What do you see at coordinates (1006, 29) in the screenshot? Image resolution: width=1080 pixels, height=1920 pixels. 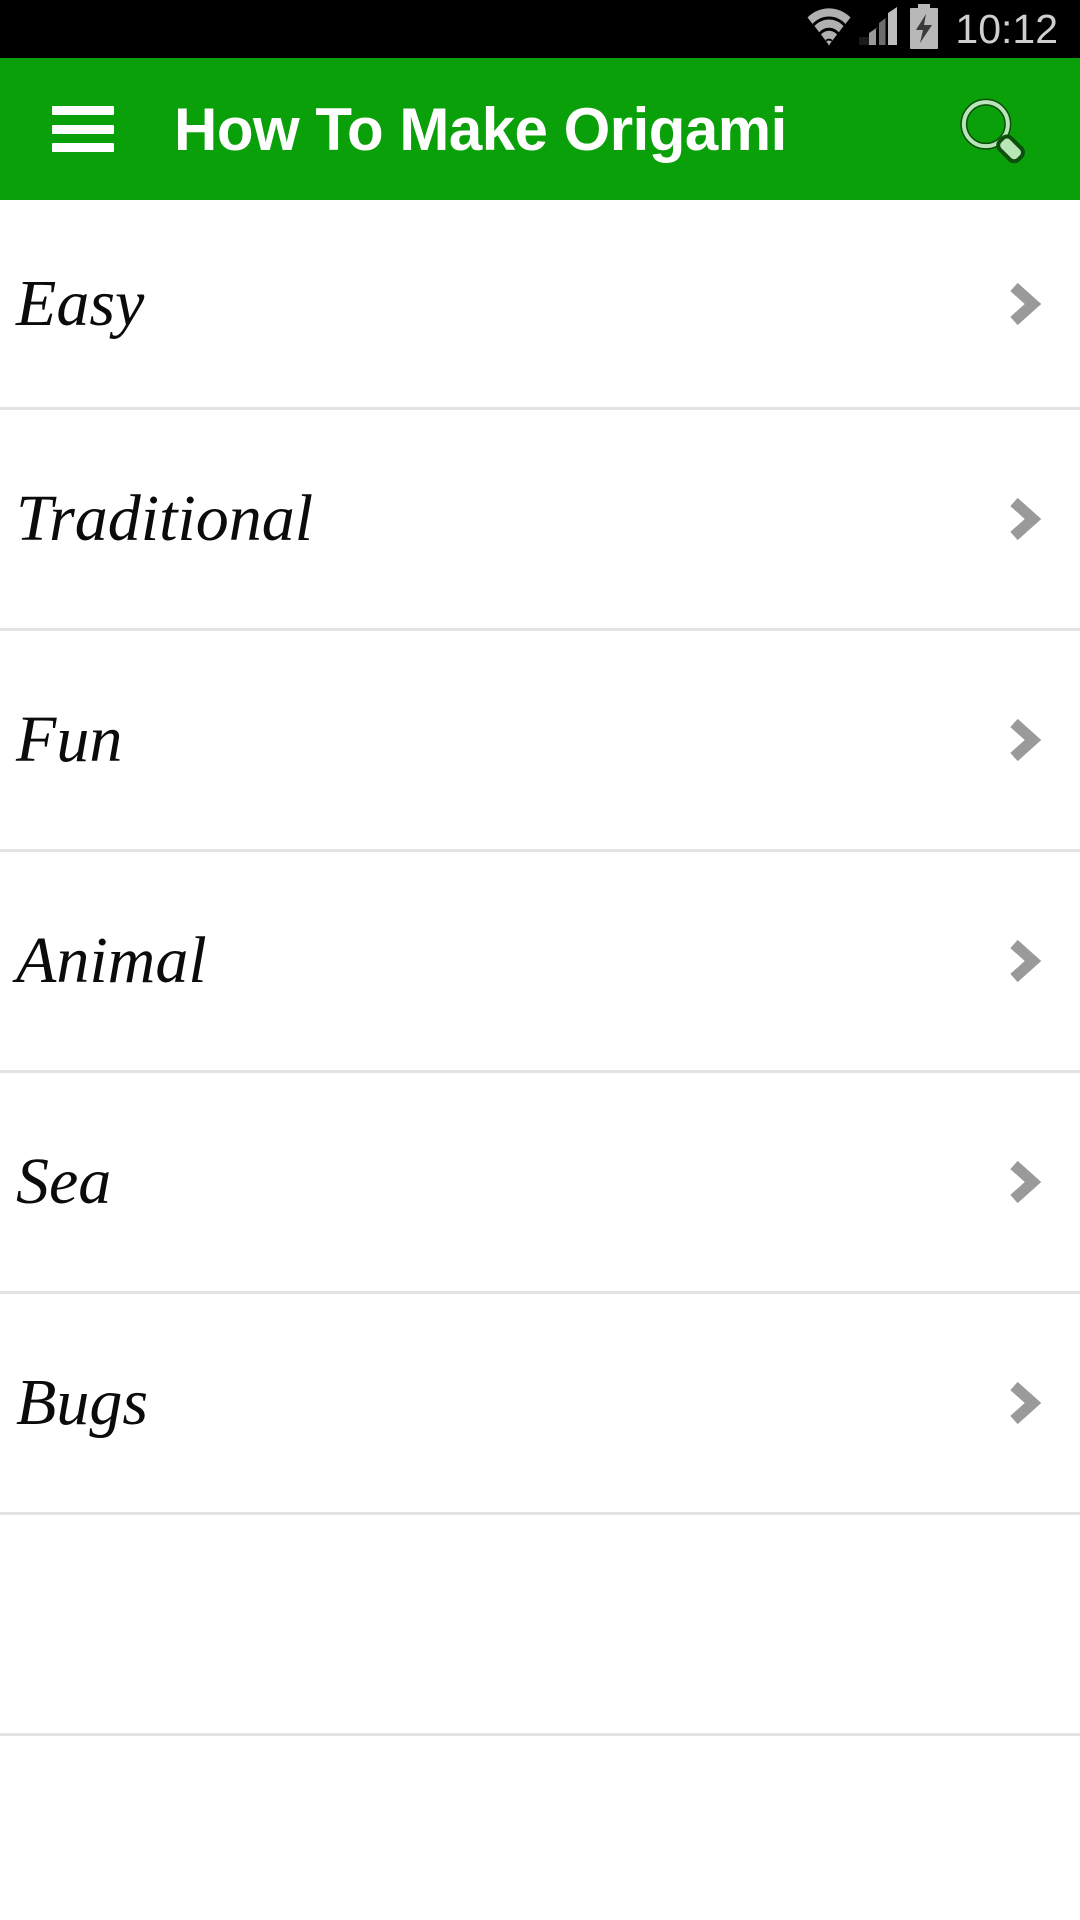 I see `status-bar-clock: 10:12` at bounding box center [1006, 29].